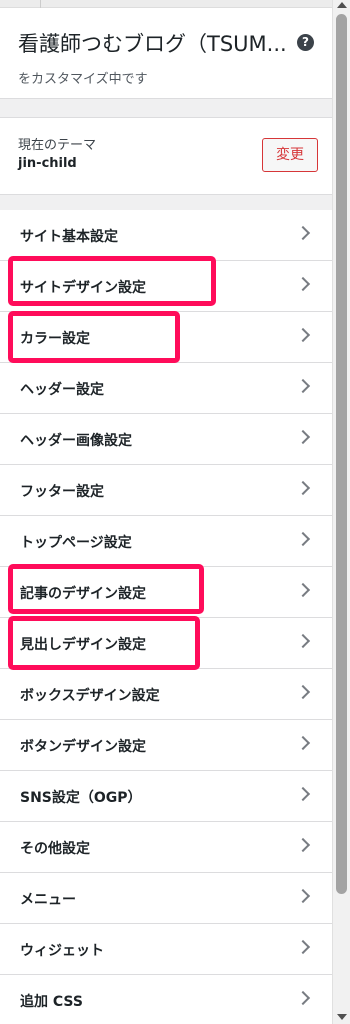 This screenshot has height=1024, width=350. What do you see at coordinates (55, 849) in the screenshot?
I see `menu-item-label: その他設定` at bounding box center [55, 849].